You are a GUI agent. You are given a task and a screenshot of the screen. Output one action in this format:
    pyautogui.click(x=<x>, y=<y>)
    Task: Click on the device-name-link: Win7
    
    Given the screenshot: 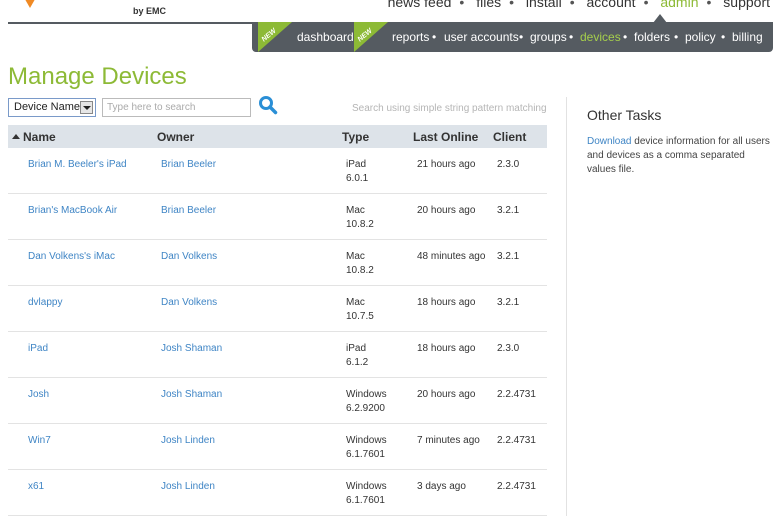 What is the action you would take?
    pyautogui.click(x=39, y=441)
    